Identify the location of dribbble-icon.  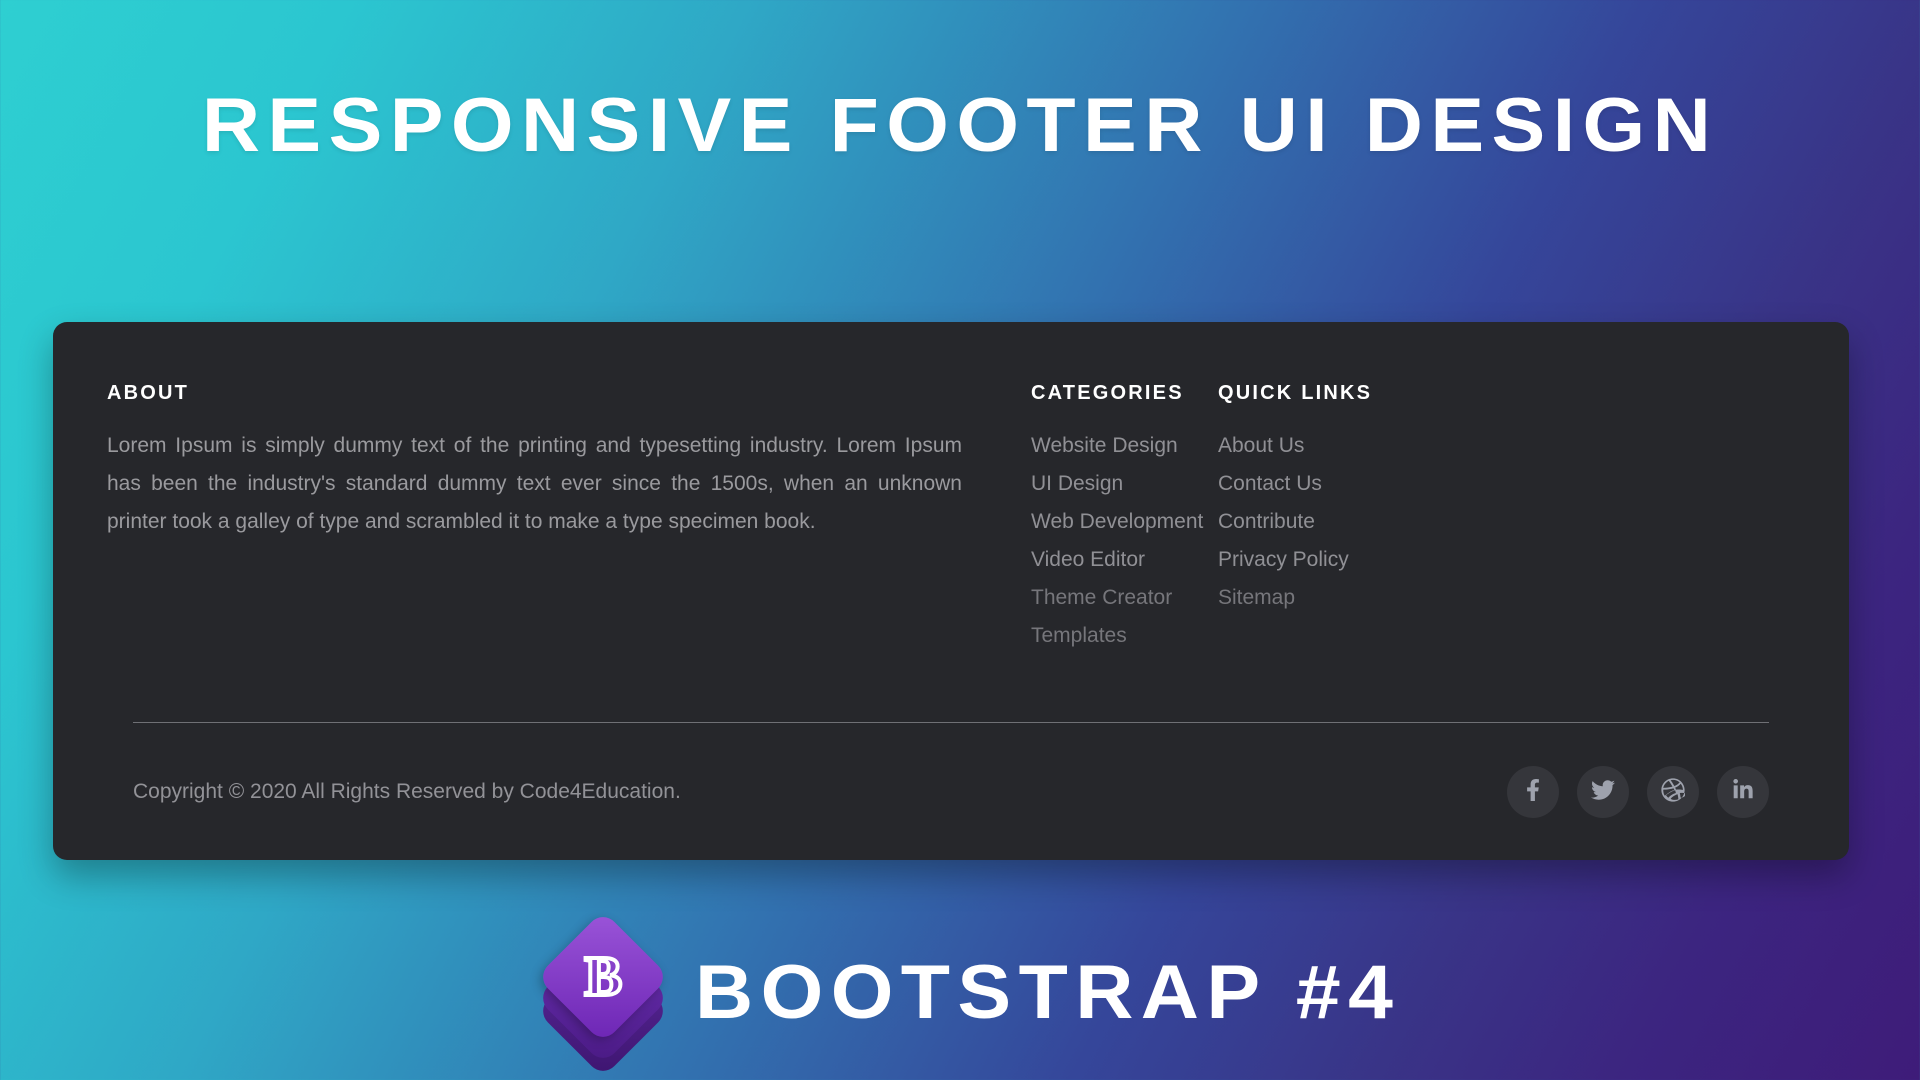
(1673, 792).